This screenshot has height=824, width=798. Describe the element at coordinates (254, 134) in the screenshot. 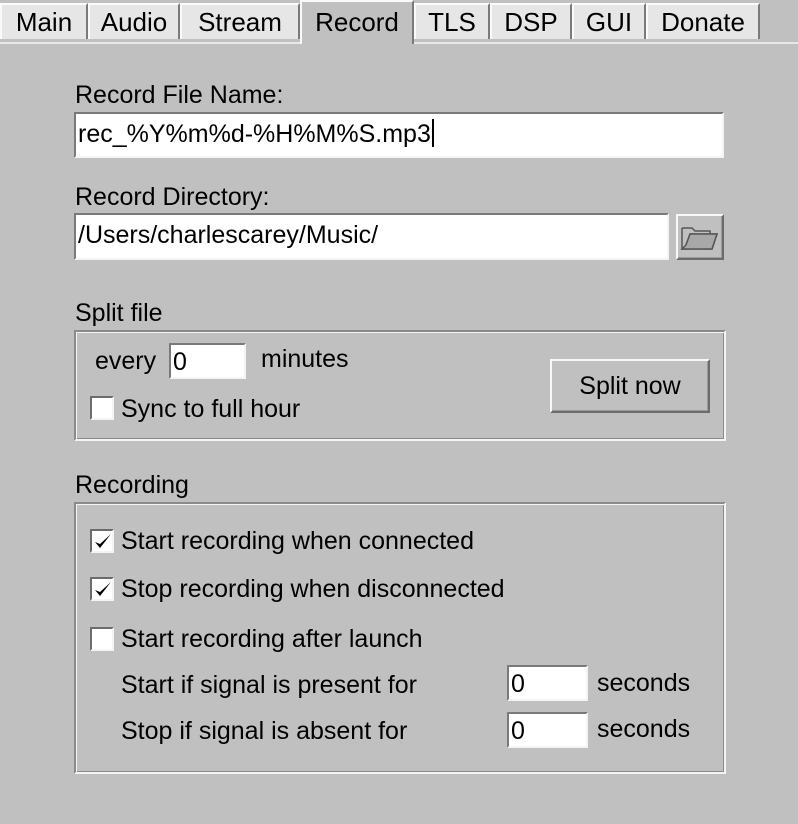

I see `record-file-name-value: rec_%Y%m%d-%H%M%S.mp3` at that location.